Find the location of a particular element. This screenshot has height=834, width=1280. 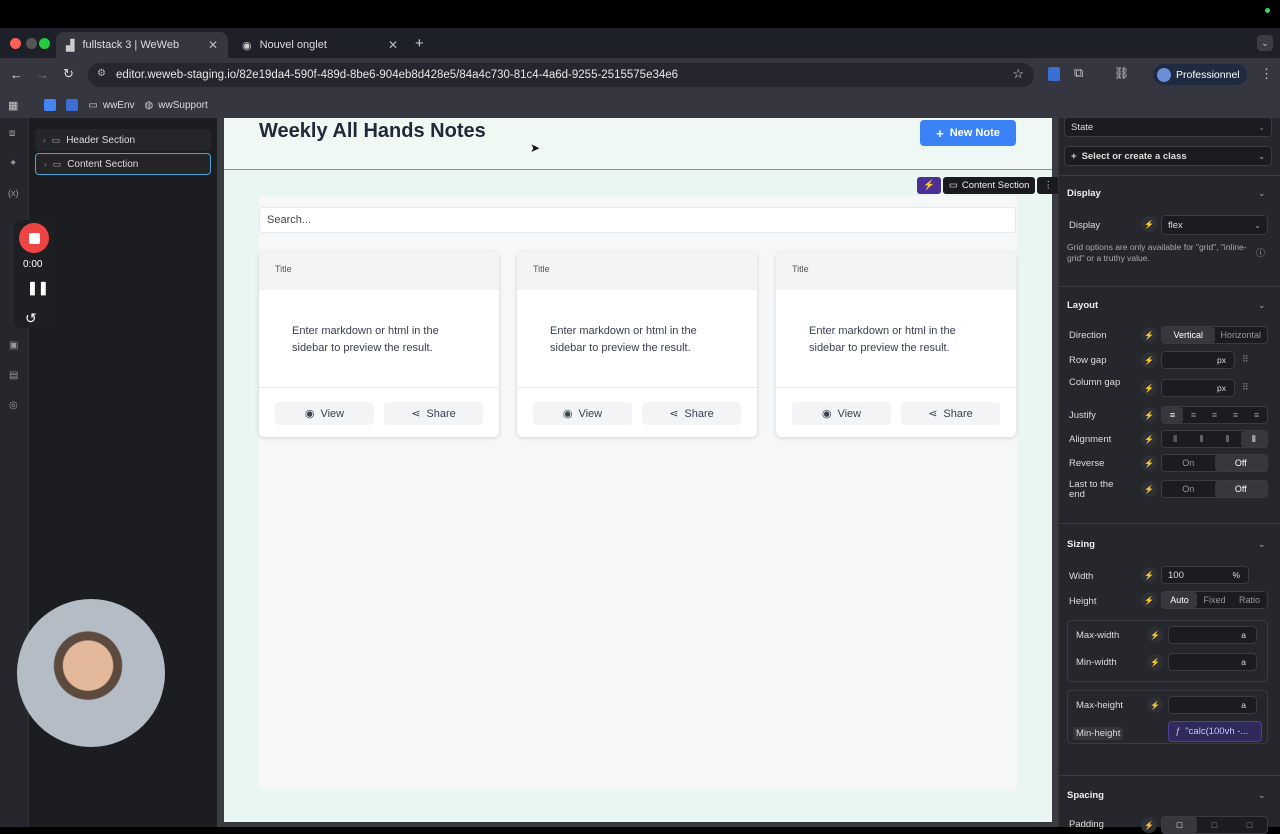

profile-button: Professionnel is located at coordinates (1200, 74).